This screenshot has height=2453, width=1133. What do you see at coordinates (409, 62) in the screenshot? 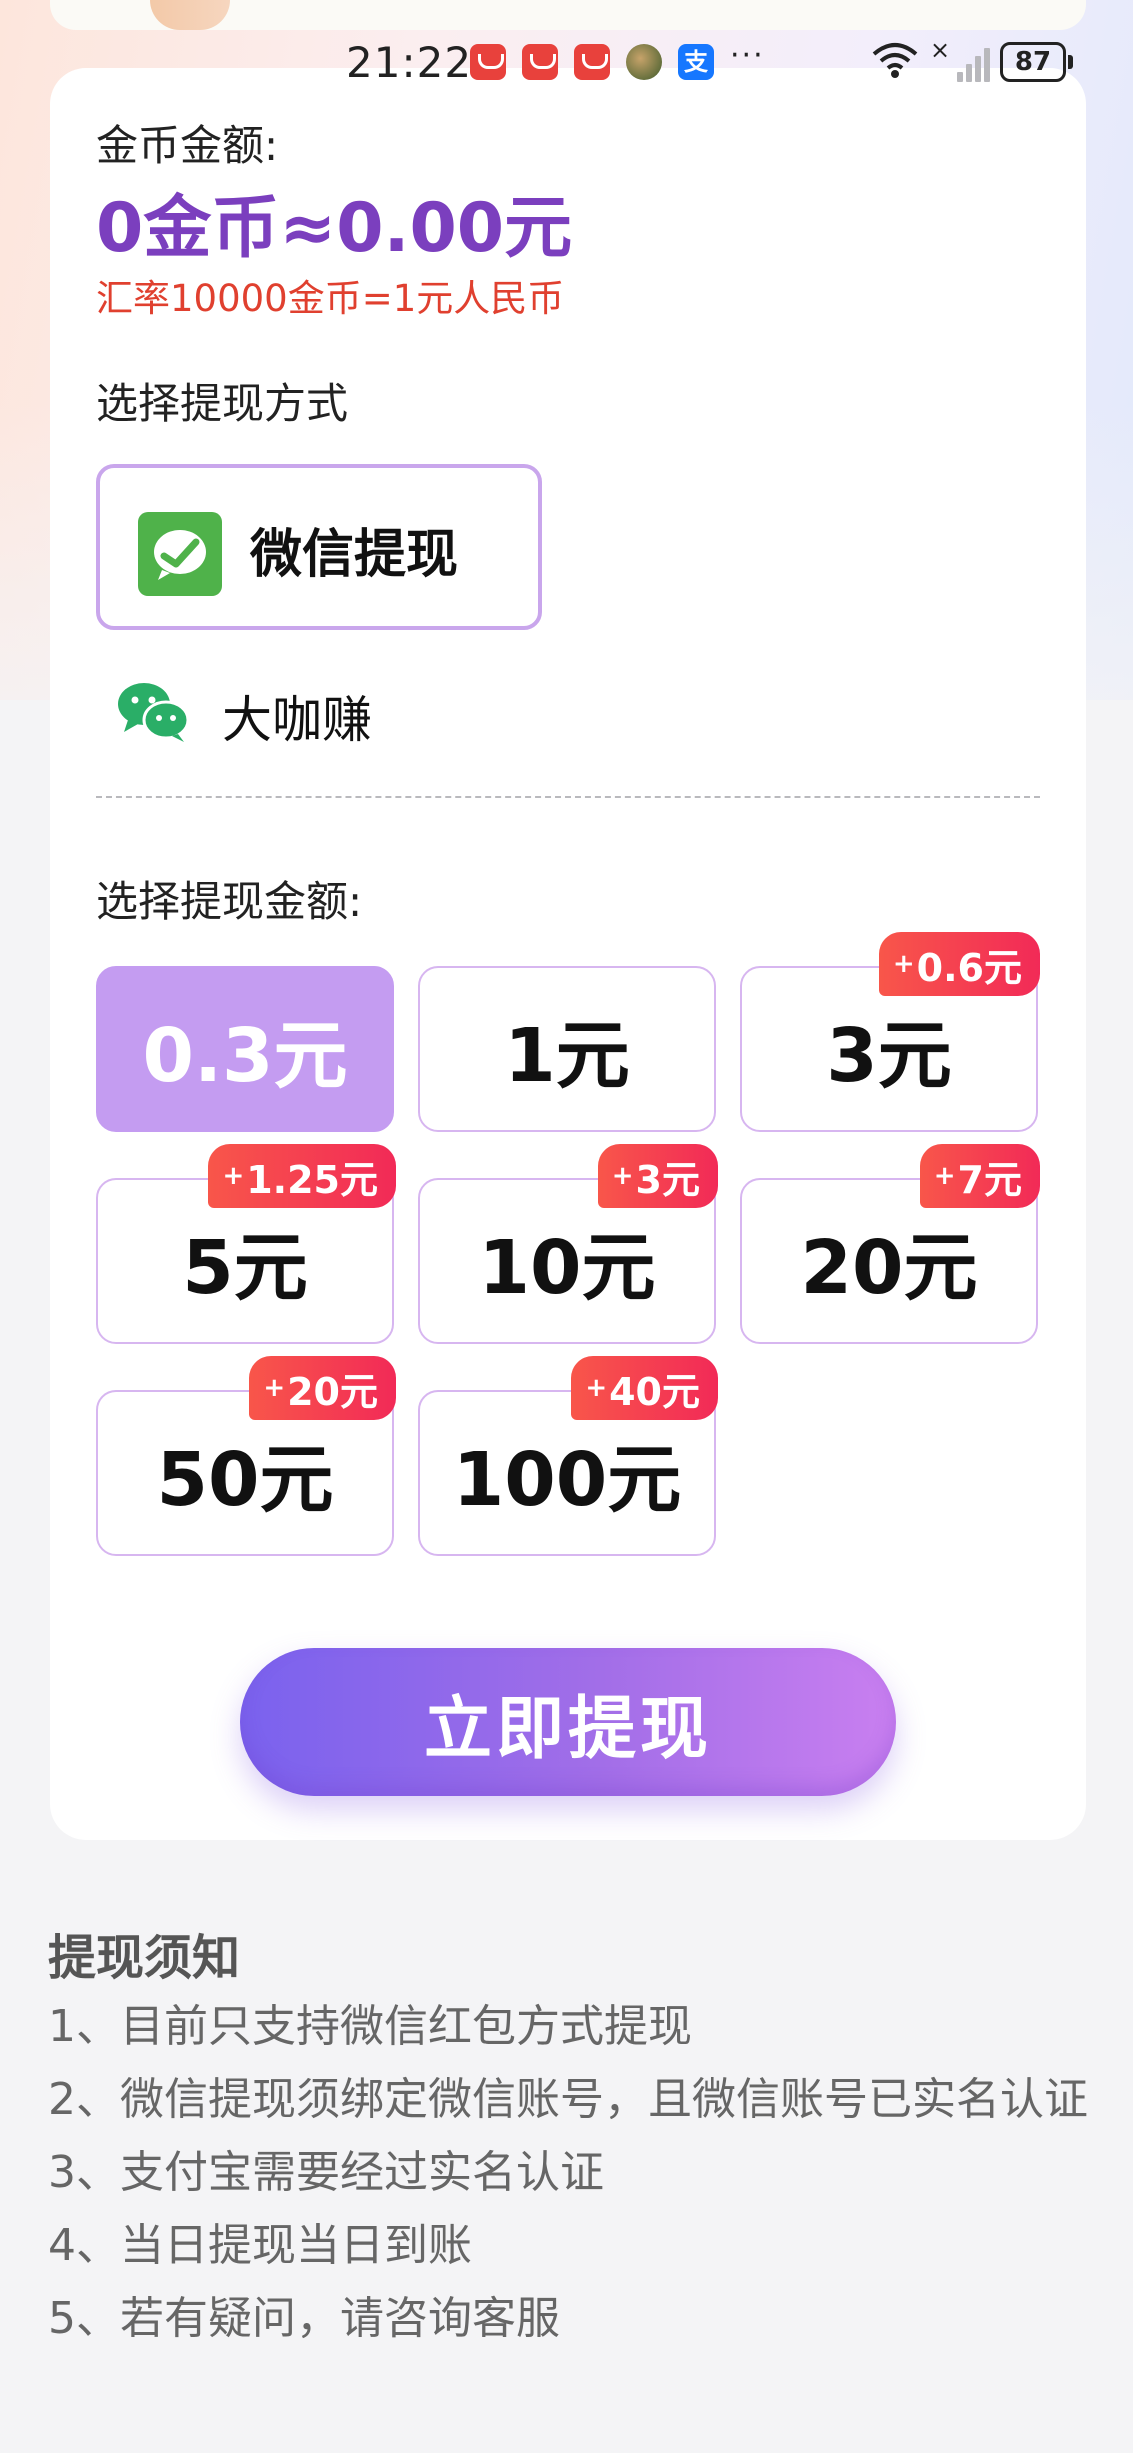
I see `status-clock: 21:22` at bounding box center [409, 62].